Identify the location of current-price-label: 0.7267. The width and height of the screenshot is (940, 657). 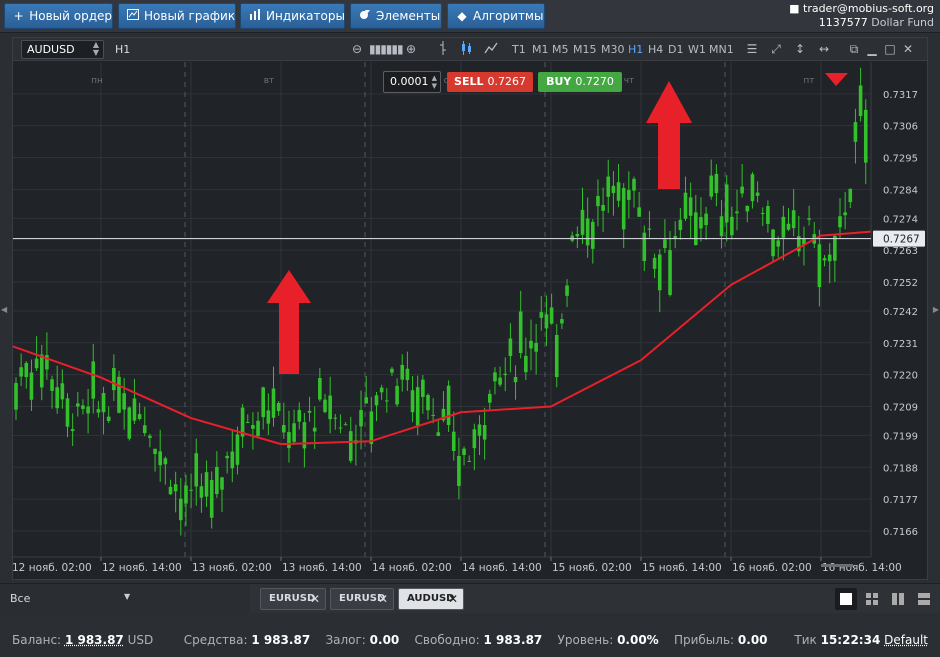
(901, 240).